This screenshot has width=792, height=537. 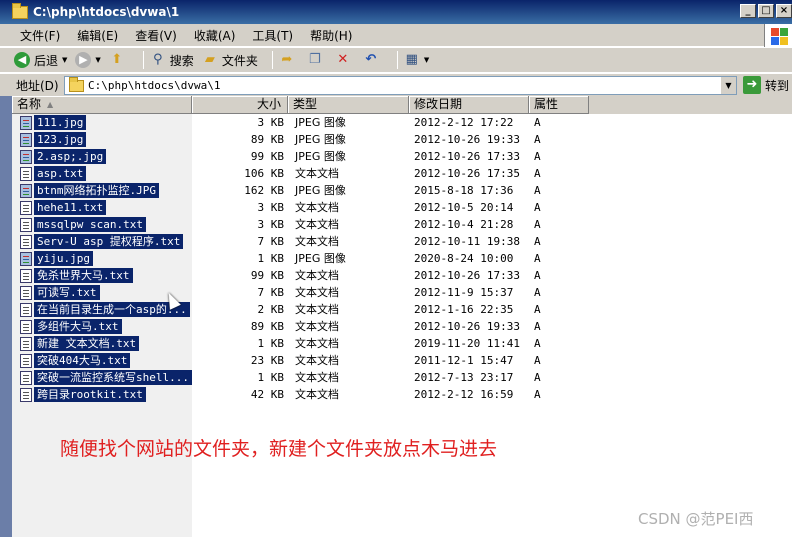 What do you see at coordinates (26, 258) in the screenshot?
I see `image-file-icon` at bounding box center [26, 258].